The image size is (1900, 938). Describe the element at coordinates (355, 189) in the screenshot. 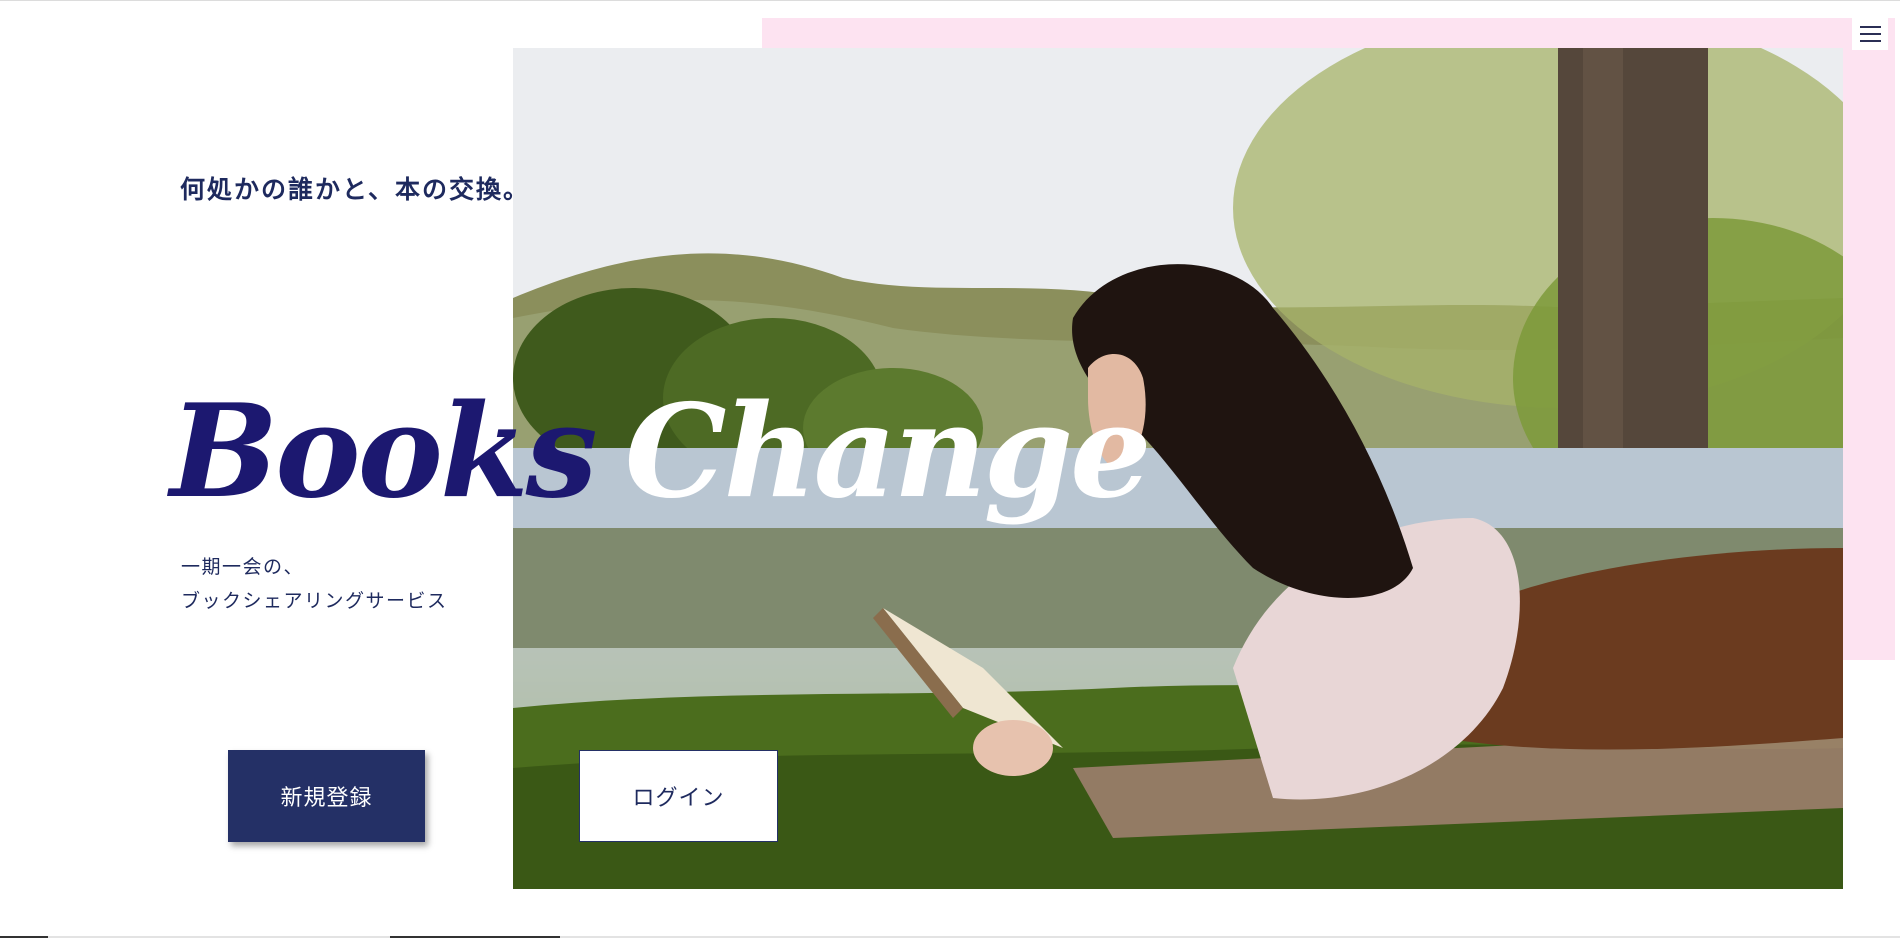

I see `hero-tagline: 何処かの誰かと、本の交換。` at that location.